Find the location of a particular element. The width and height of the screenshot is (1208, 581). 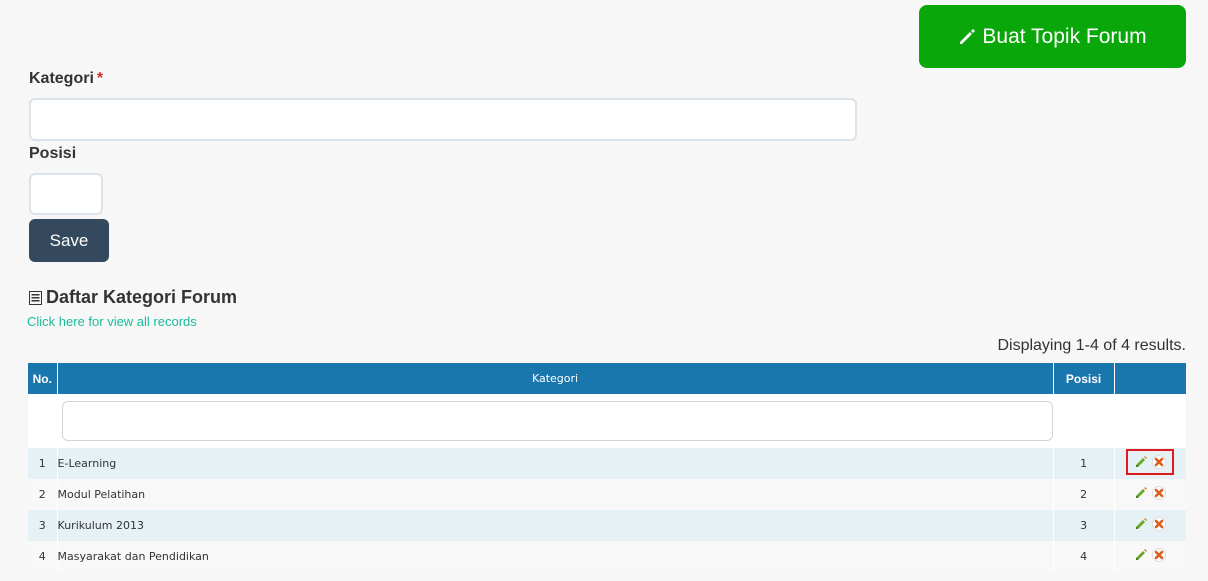

row-kategori: Modul Pelatihan is located at coordinates (555, 494).